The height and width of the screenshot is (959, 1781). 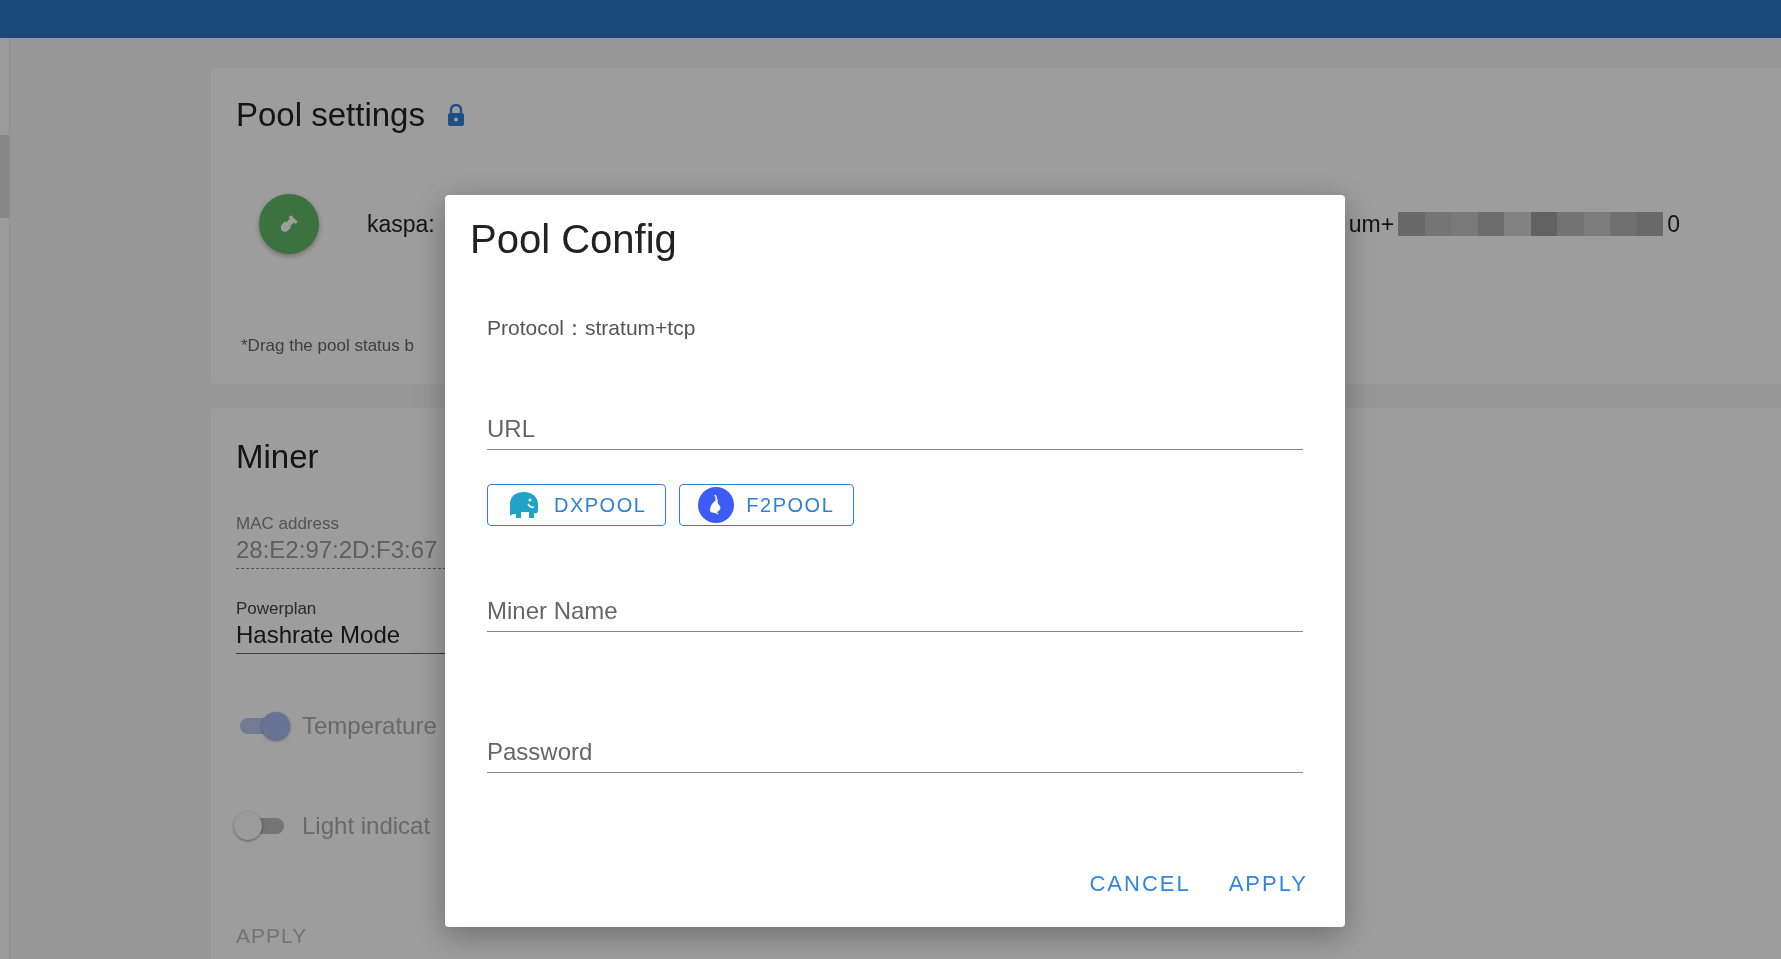 What do you see at coordinates (455, 115) in the screenshot?
I see `lock-icon` at bounding box center [455, 115].